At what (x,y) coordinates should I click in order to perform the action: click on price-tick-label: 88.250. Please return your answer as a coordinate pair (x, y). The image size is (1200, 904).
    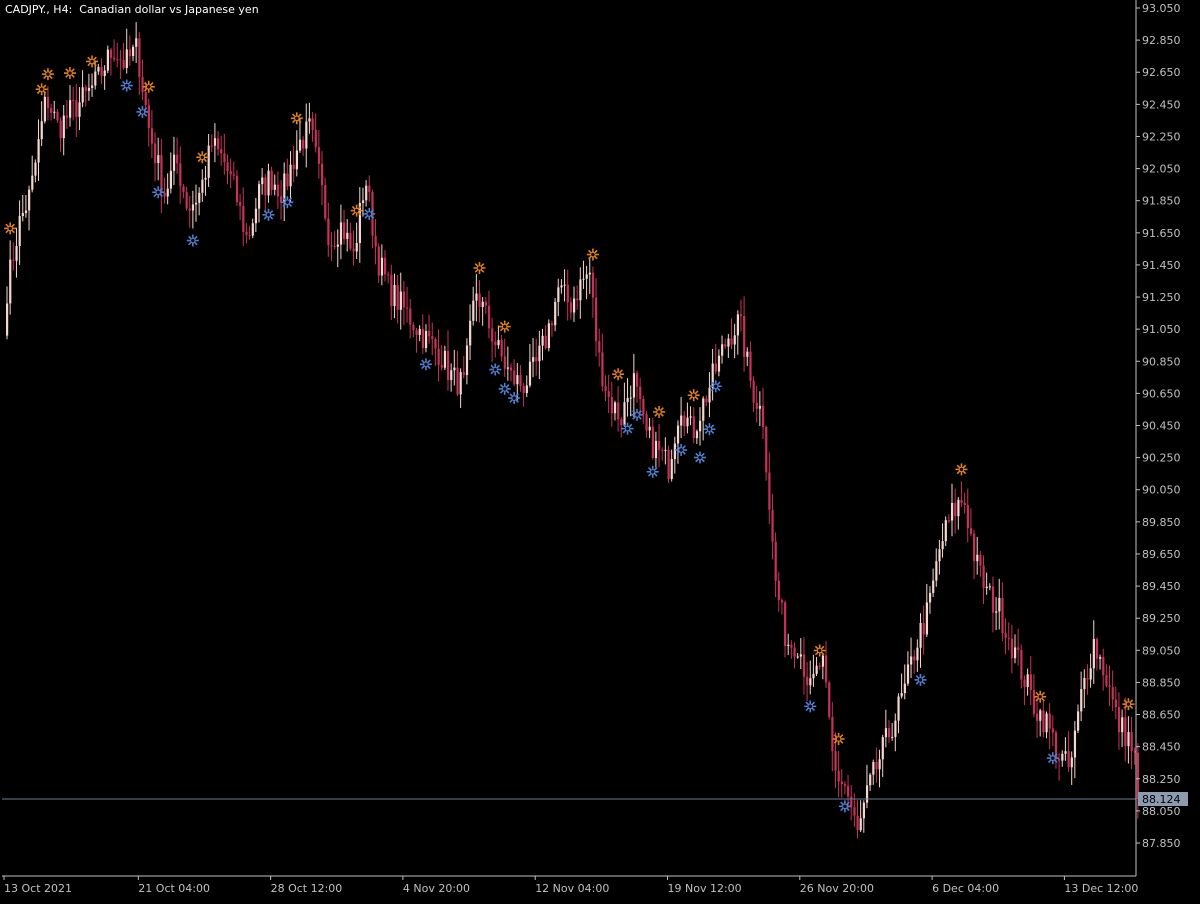
    Looking at the image, I should click on (1161, 779).